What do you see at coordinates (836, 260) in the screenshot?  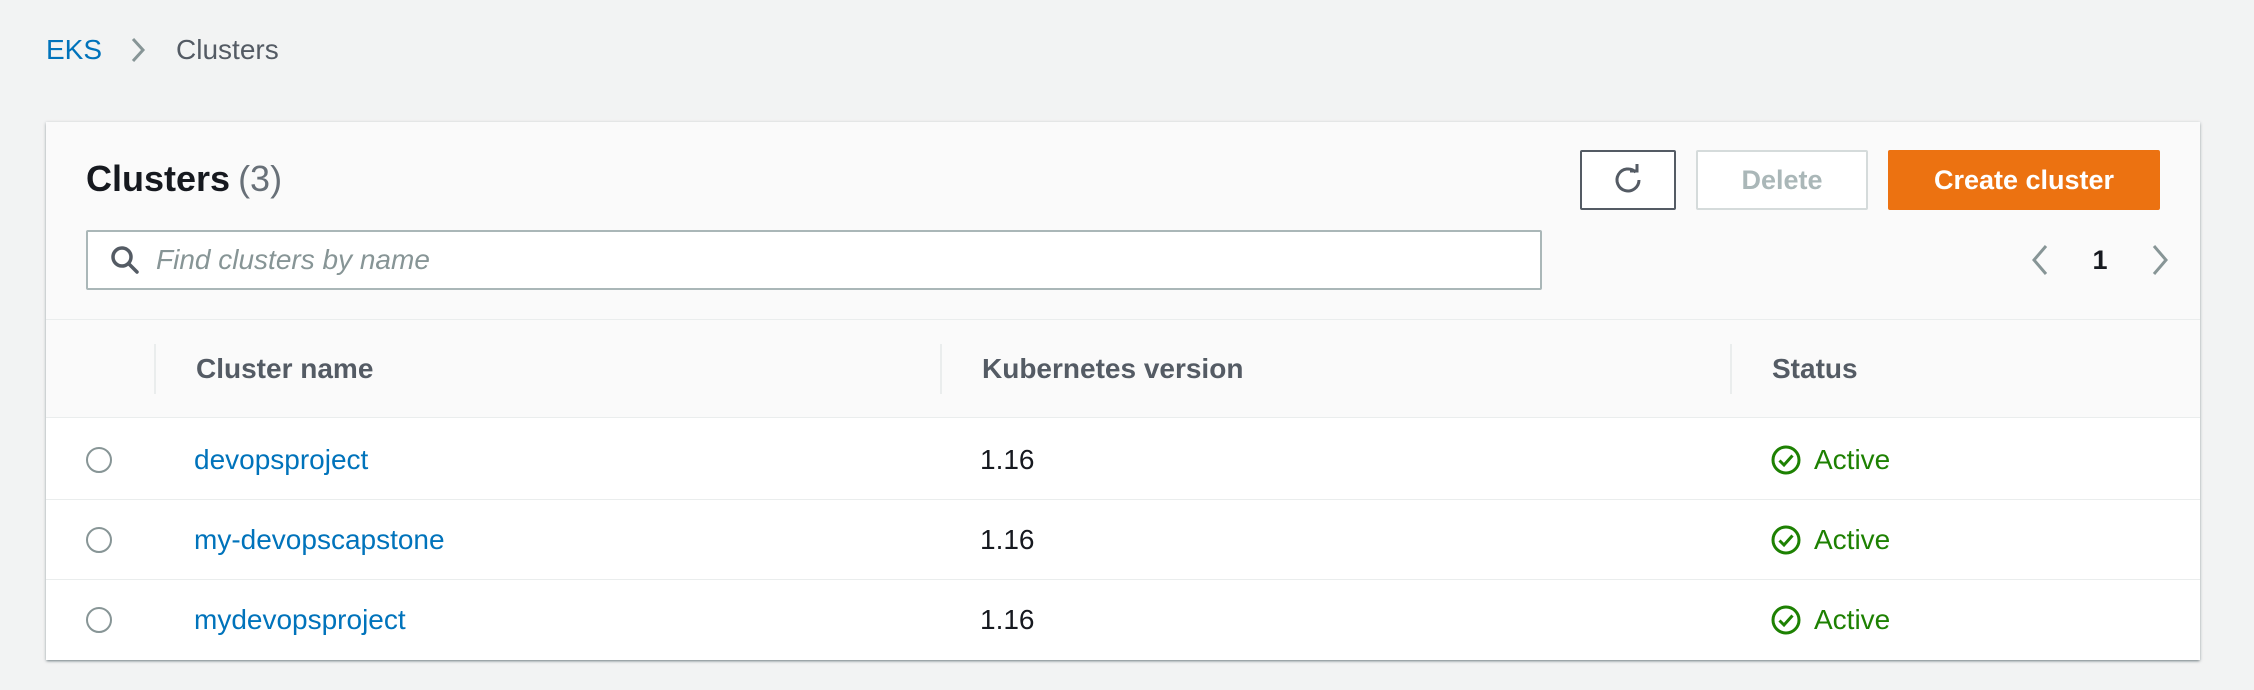 I see `search-input` at bounding box center [836, 260].